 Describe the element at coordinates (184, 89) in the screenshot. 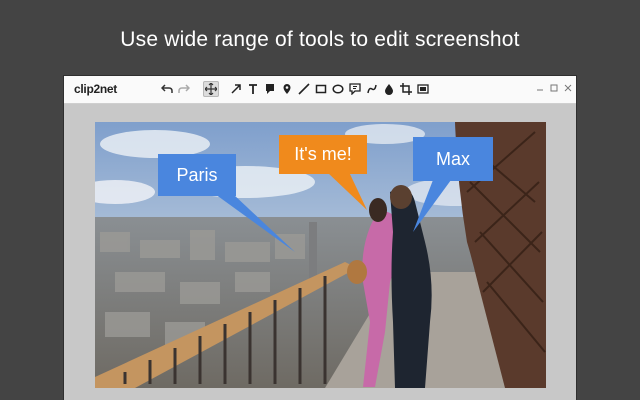

I see `redo-icon` at that location.